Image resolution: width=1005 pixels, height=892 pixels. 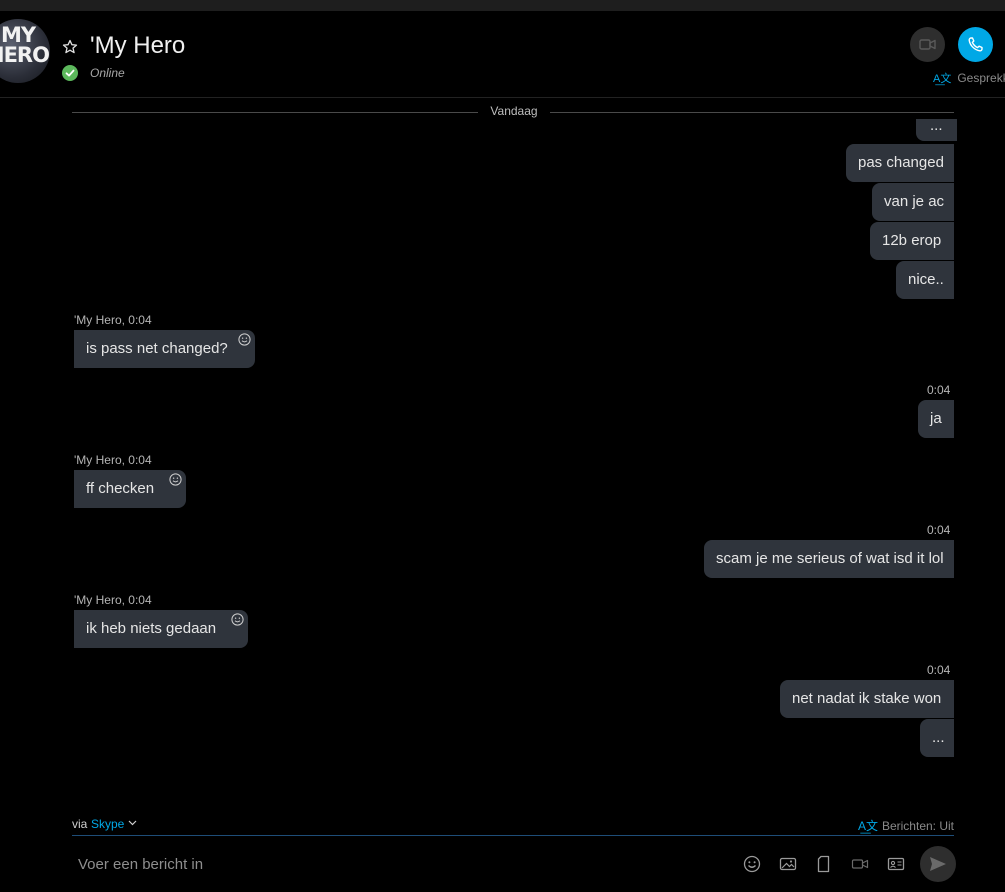 I want to click on outgoing-message: ja, so click(x=936, y=419).